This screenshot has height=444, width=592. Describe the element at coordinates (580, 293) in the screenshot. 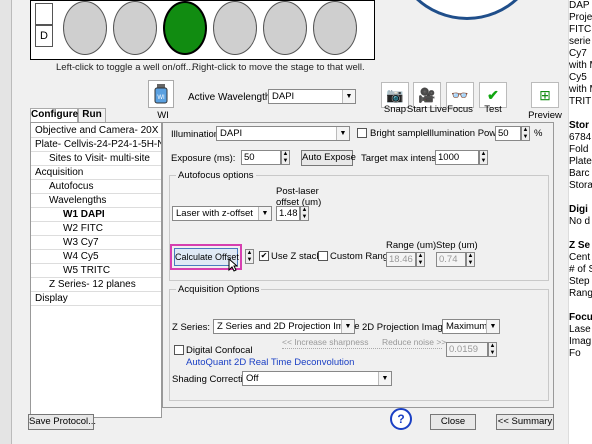

I see `summary-line: Rang` at that location.